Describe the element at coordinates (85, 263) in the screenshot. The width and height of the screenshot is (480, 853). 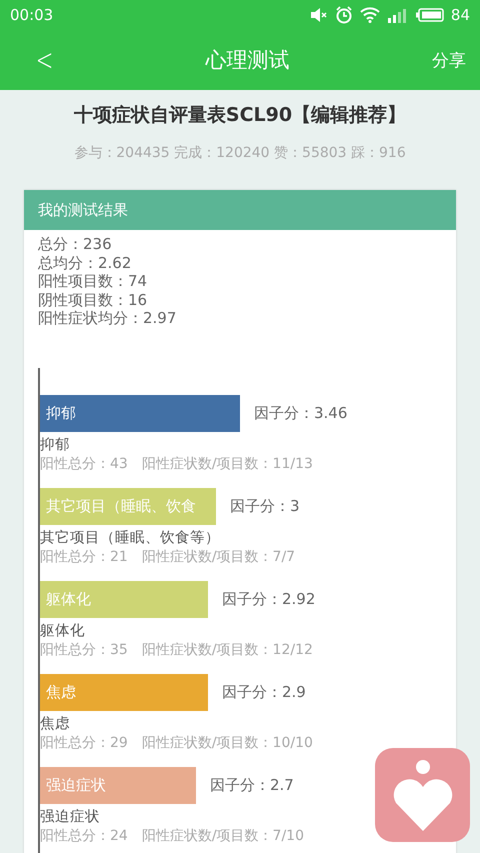
I see `summary-line: 总均分：2.62` at that location.